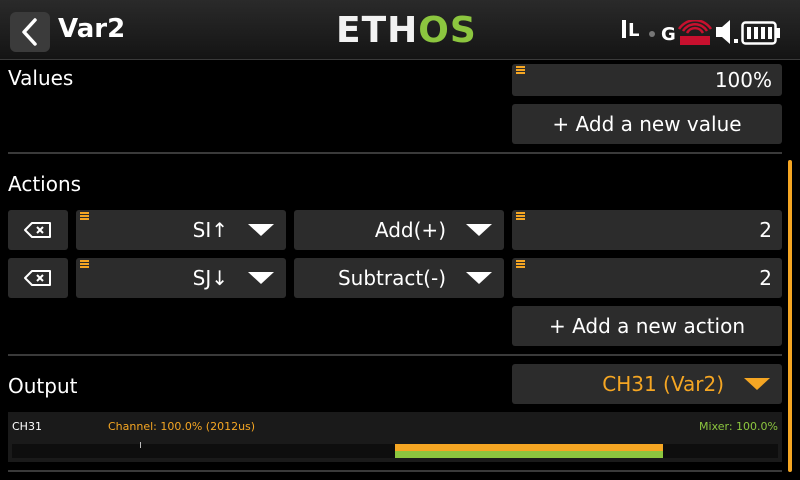 This screenshot has height=480, width=800. What do you see at coordinates (210, 230) in the screenshot?
I see `source-value: SI↑` at bounding box center [210, 230].